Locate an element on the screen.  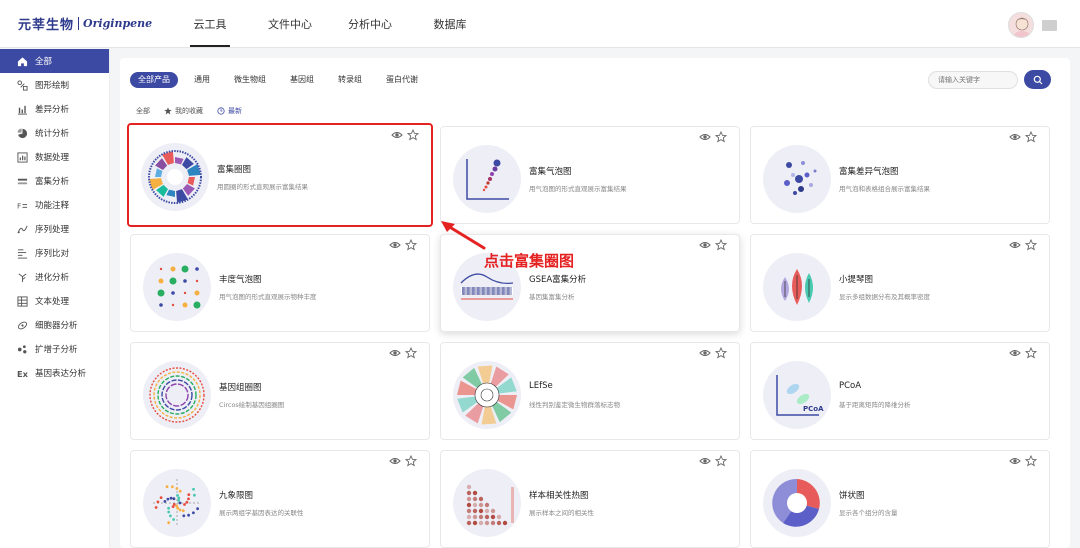
sidebar-item-8: 序列比对 is located at coordinates (54, 253).